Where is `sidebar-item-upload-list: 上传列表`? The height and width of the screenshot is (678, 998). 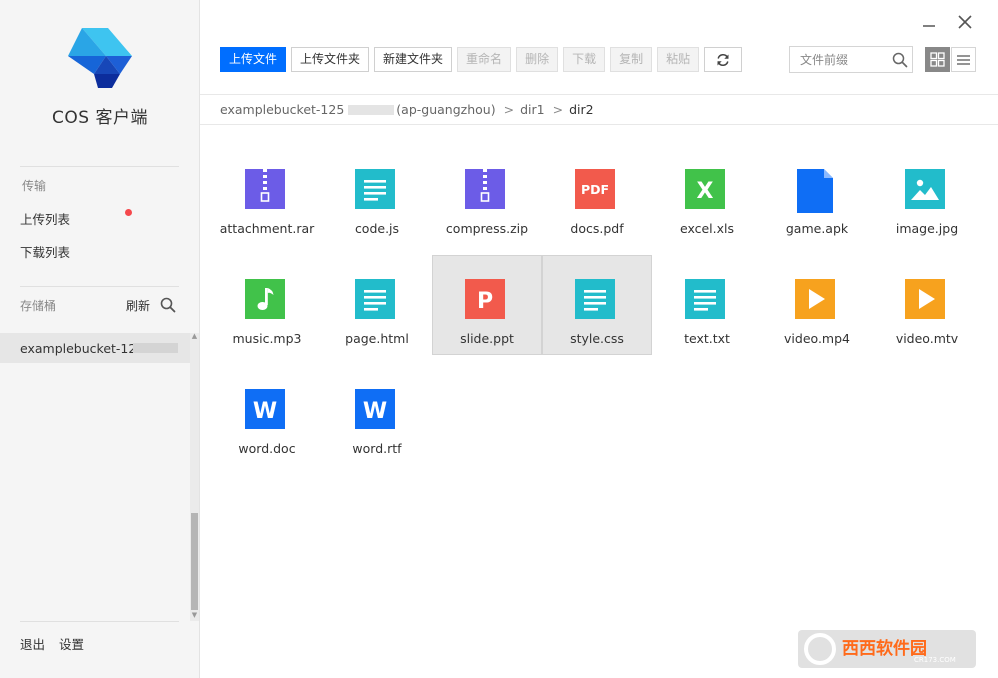 sidebar-item-upload-list: 上传列表 is located at coordinates (45, 218).